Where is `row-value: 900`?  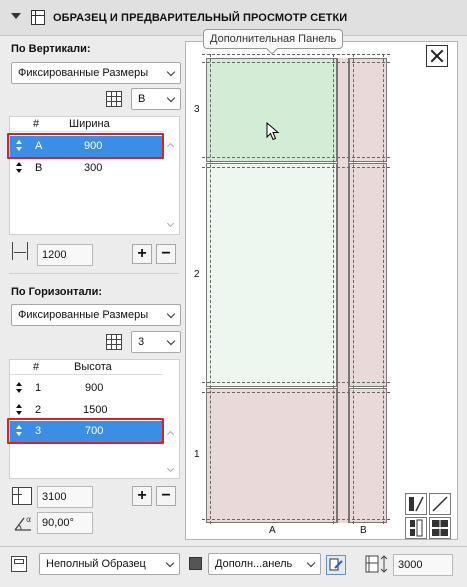 row-value: 900 is located at coordinates (94, 388).